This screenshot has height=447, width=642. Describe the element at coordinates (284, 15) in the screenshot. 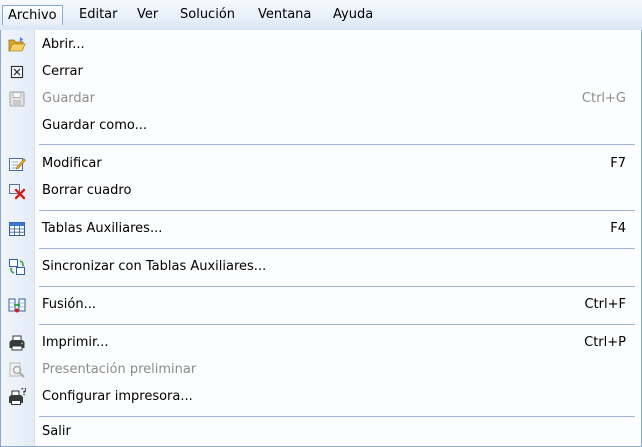

I see `menu-ventana: Ventana` at that location.